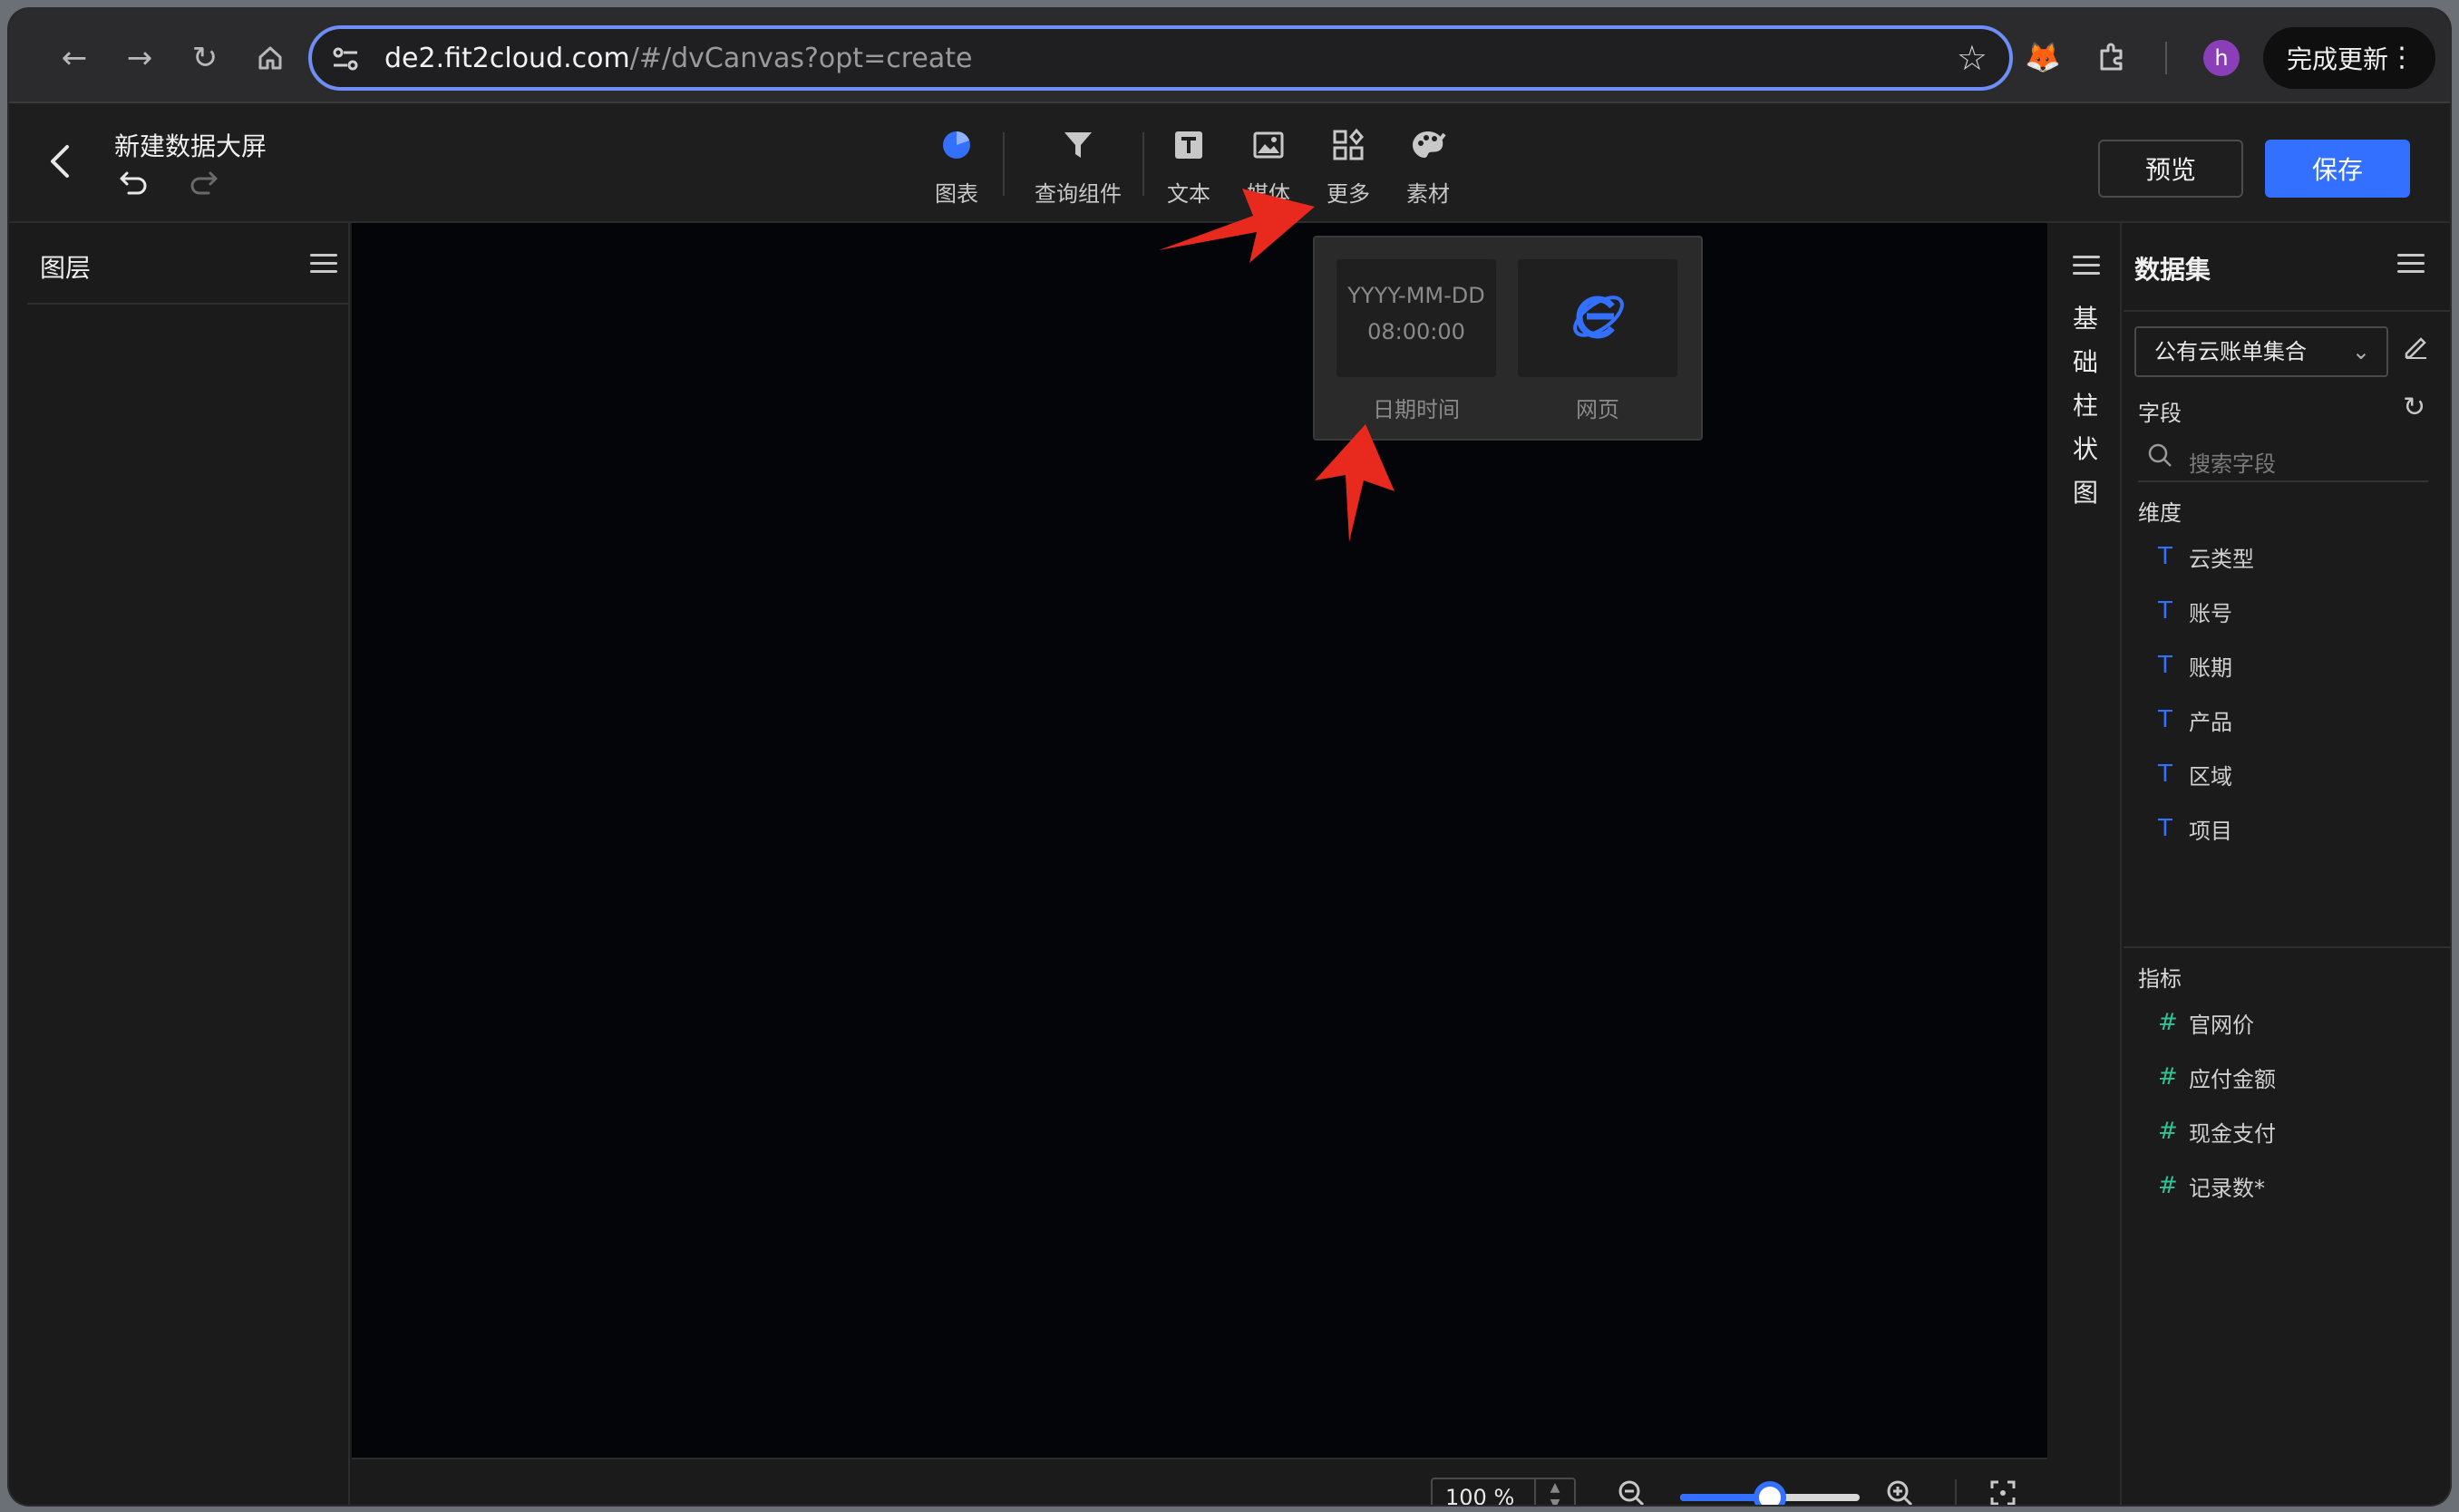 This screenshot has width=2459, height=1512. I want to click on search-placeholder: 搜索字段, so click(2233, 464).